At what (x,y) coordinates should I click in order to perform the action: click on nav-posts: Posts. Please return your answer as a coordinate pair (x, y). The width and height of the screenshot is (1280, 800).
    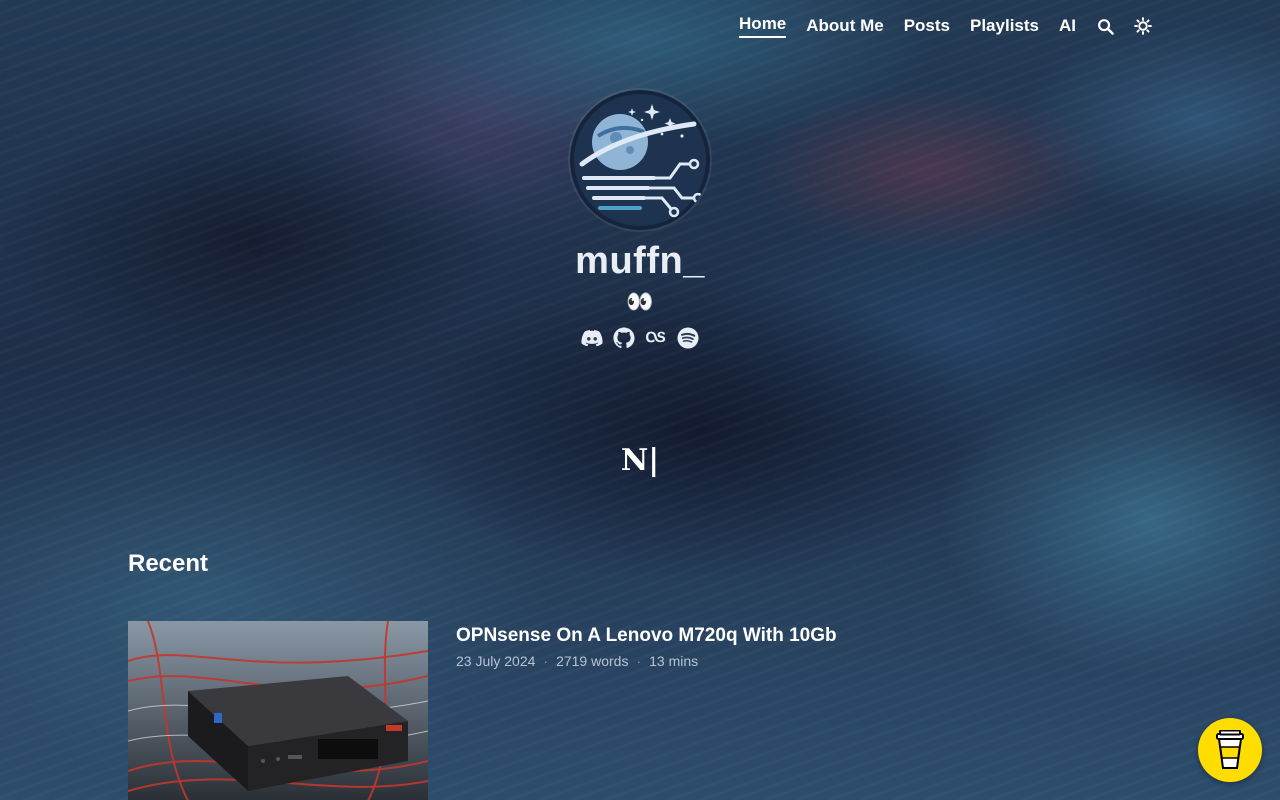
    Looking at the image, I should click on (927, 26).